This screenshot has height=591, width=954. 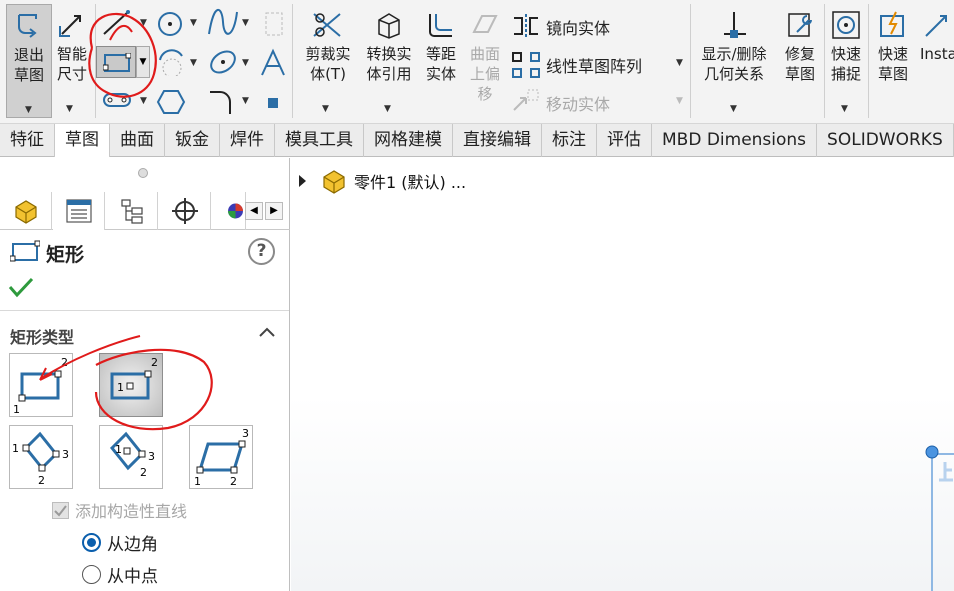 What do you see at coordinates (120, 387) in the screenshot?
I see `center-point-label: 1` at bounding box center [120, 387].